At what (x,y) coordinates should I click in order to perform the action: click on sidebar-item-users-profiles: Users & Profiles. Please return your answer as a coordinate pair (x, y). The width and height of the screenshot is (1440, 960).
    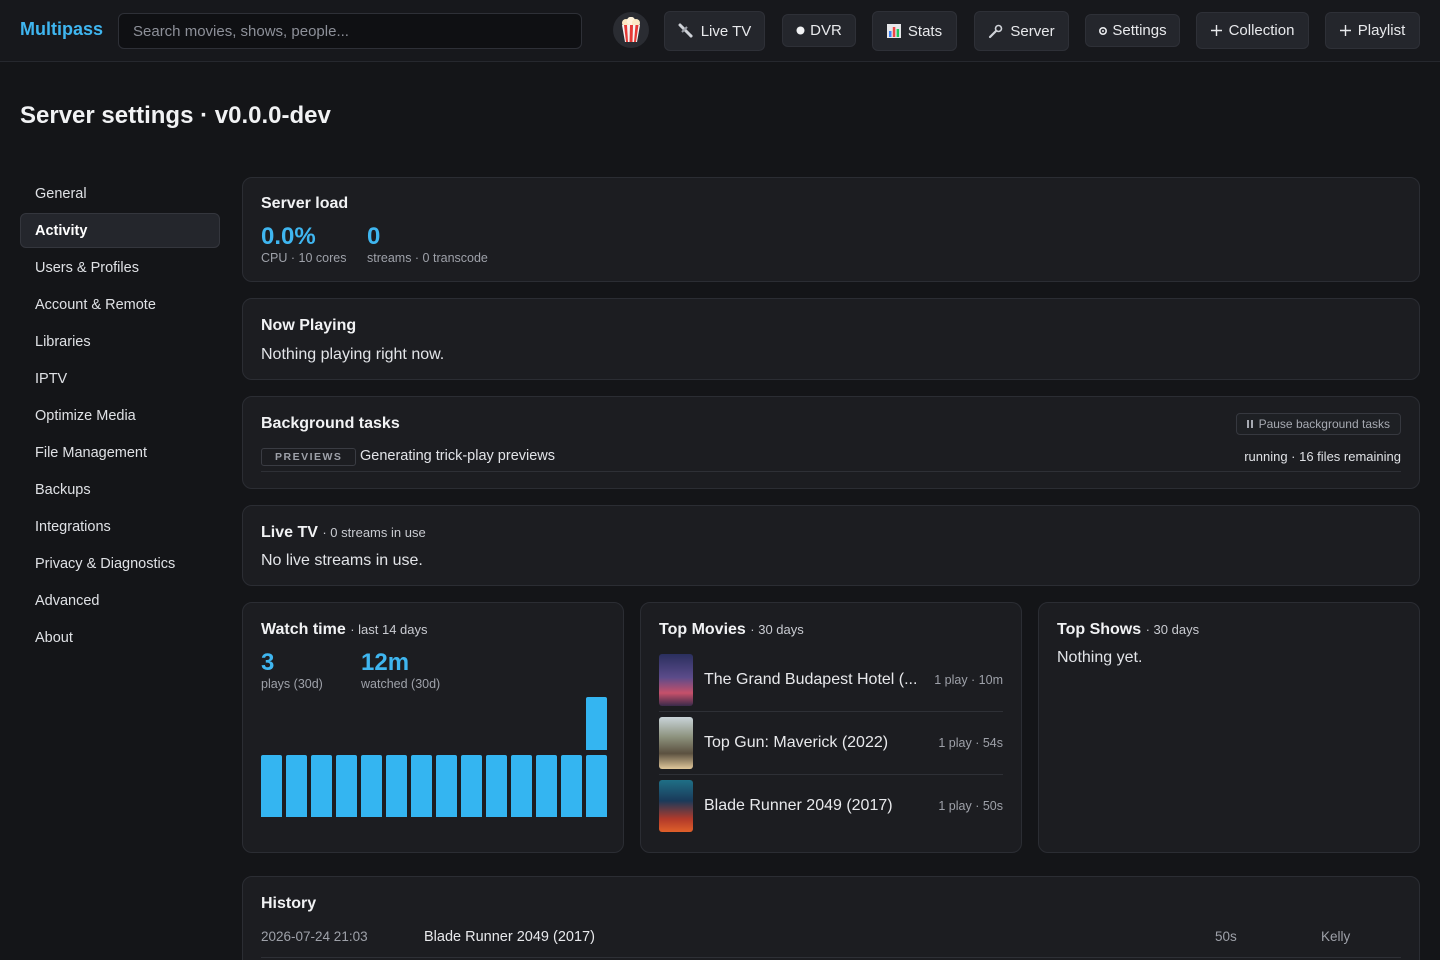
    Looking at the image, I should click on (120, 267).